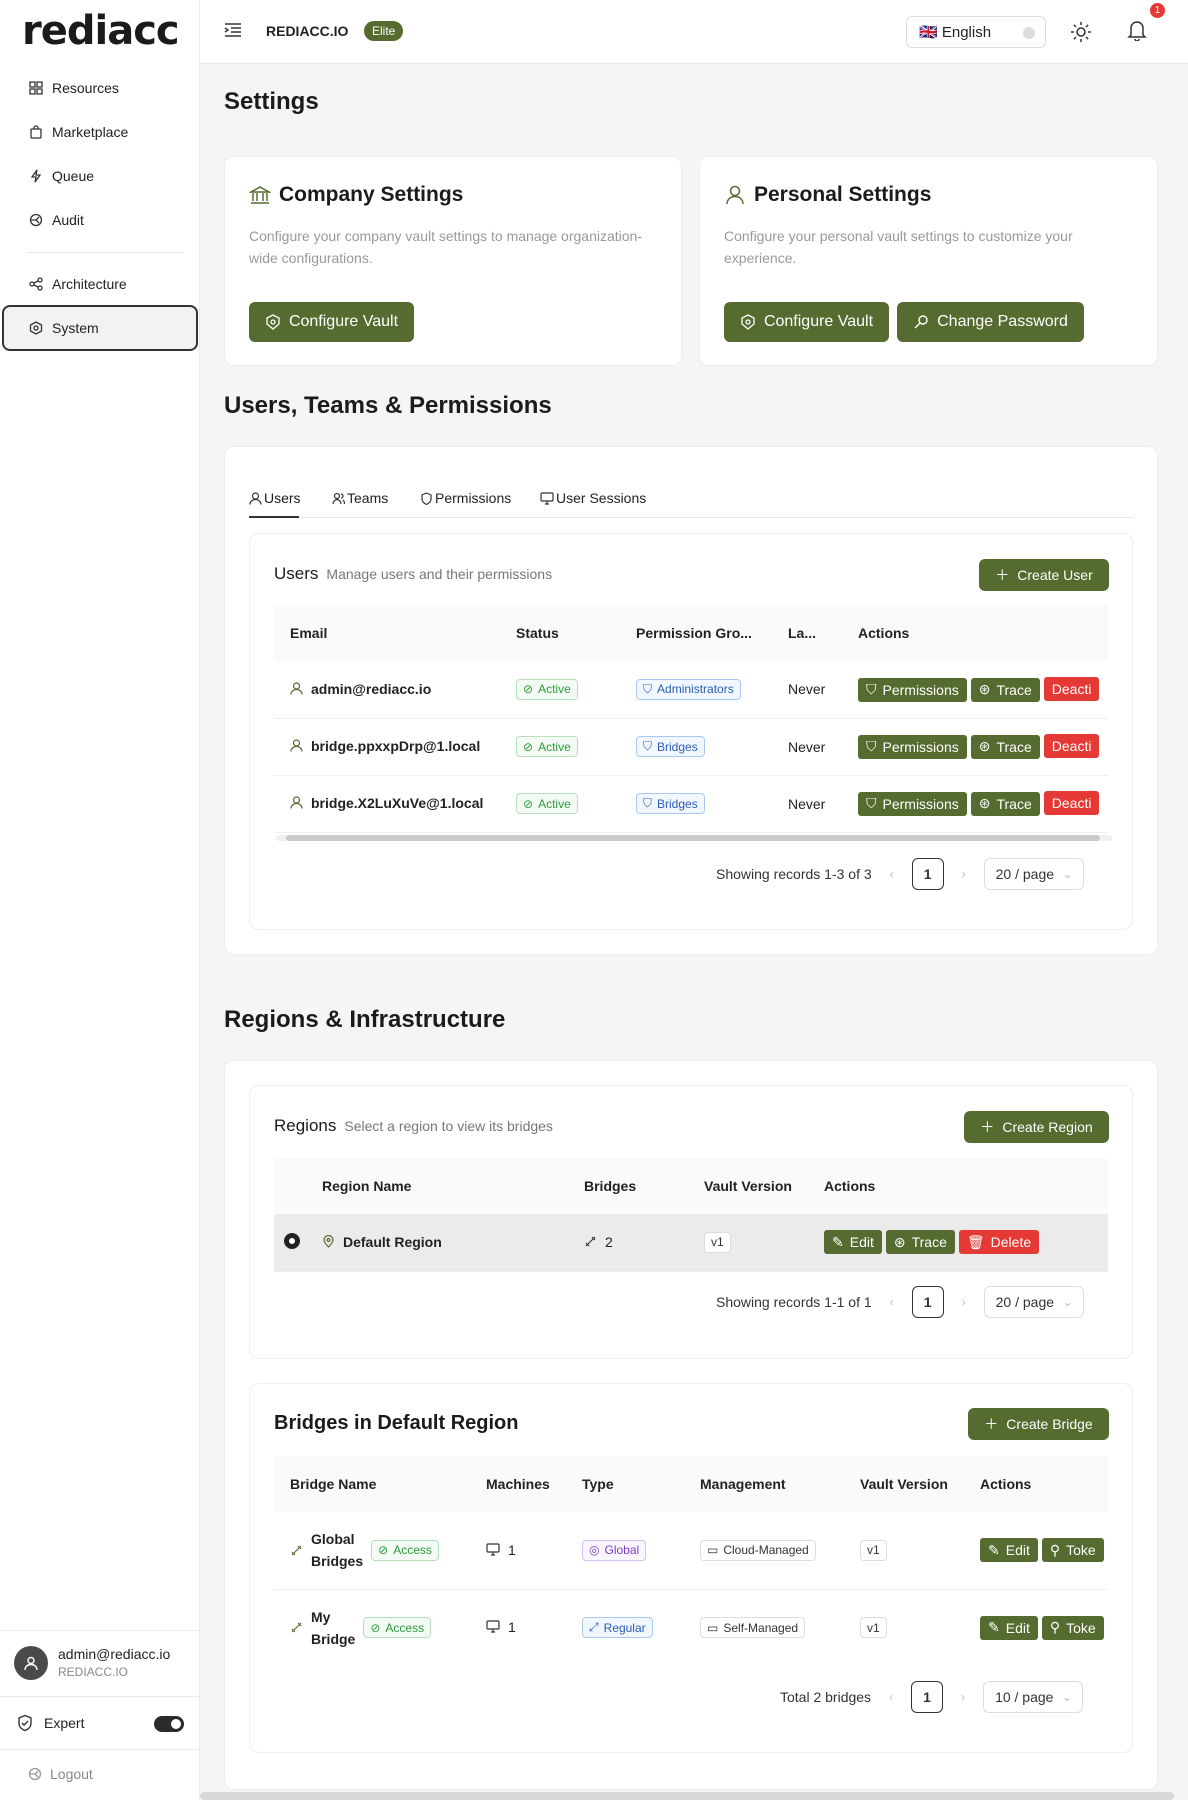  Describe the element at coordinates (1038, 1424) in the screenshot. I see `create-bridge-button: ＋ Create Bridge` at that location.